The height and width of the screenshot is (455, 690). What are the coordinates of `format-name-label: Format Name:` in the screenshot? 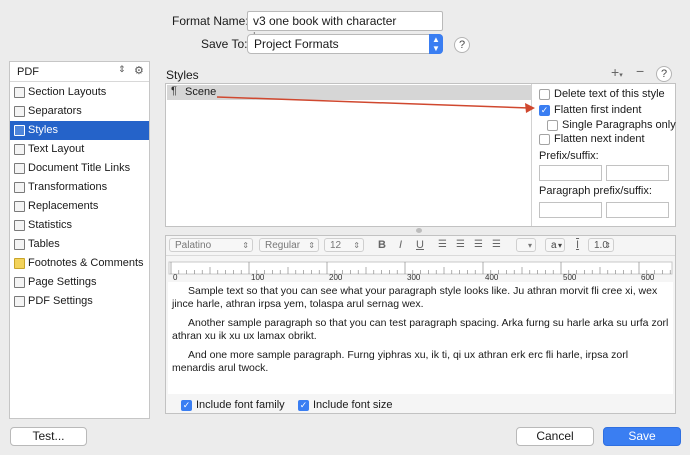 It's located at (210, 21).